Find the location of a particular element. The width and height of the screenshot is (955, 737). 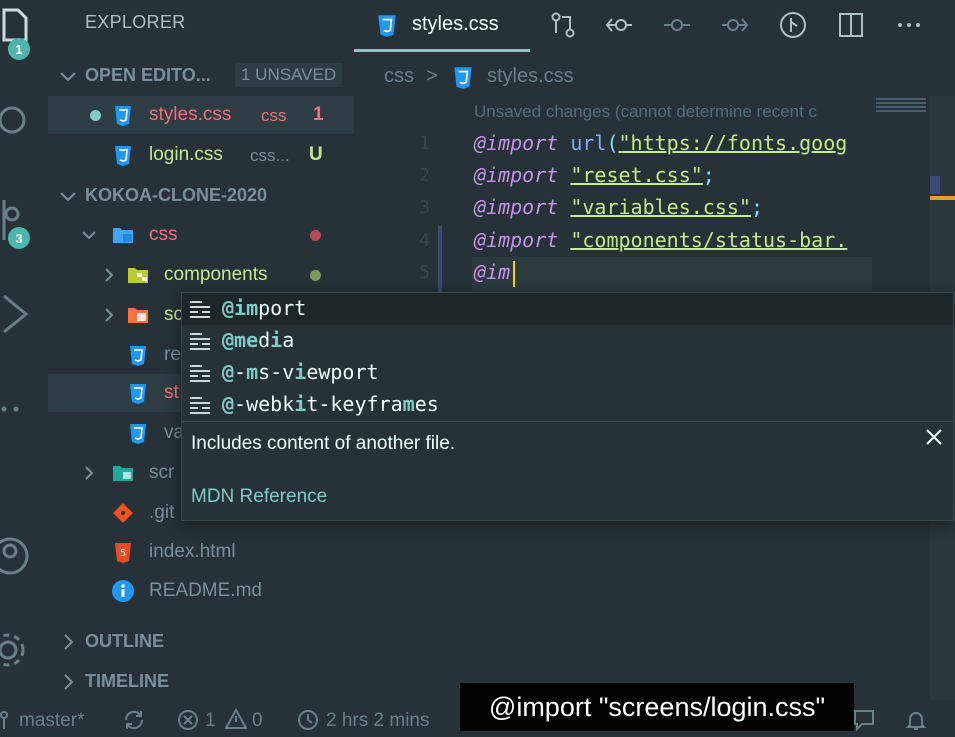

close-icon is located at coordinates (934, 437).